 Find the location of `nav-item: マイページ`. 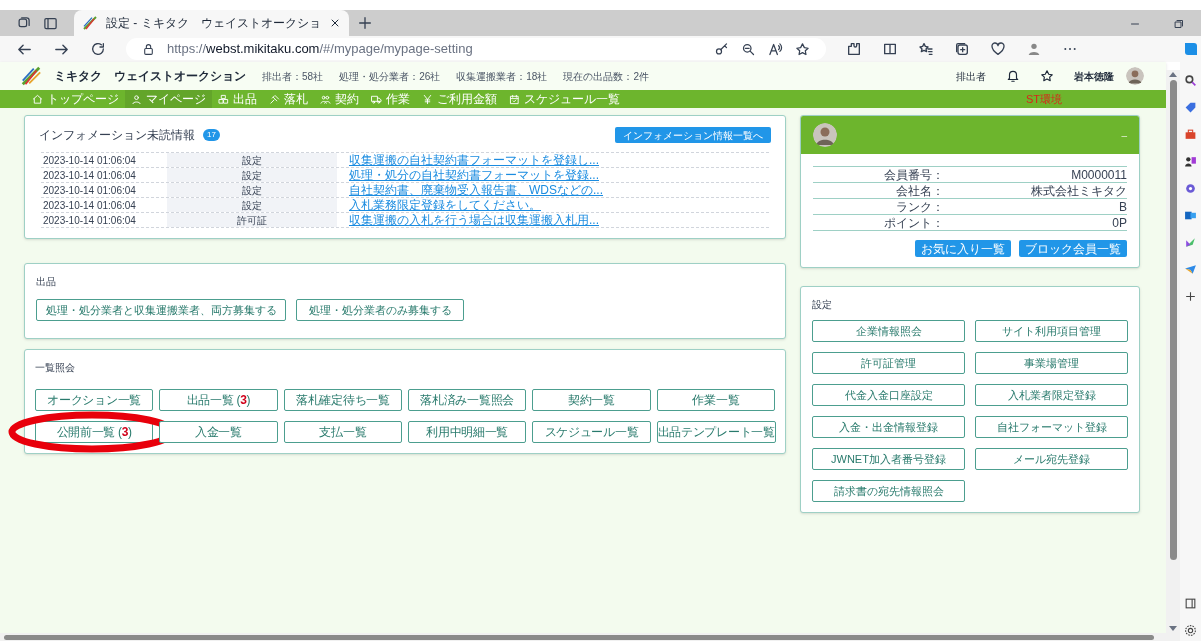

nav-item: マイページ is located at coordinates (168, 99).